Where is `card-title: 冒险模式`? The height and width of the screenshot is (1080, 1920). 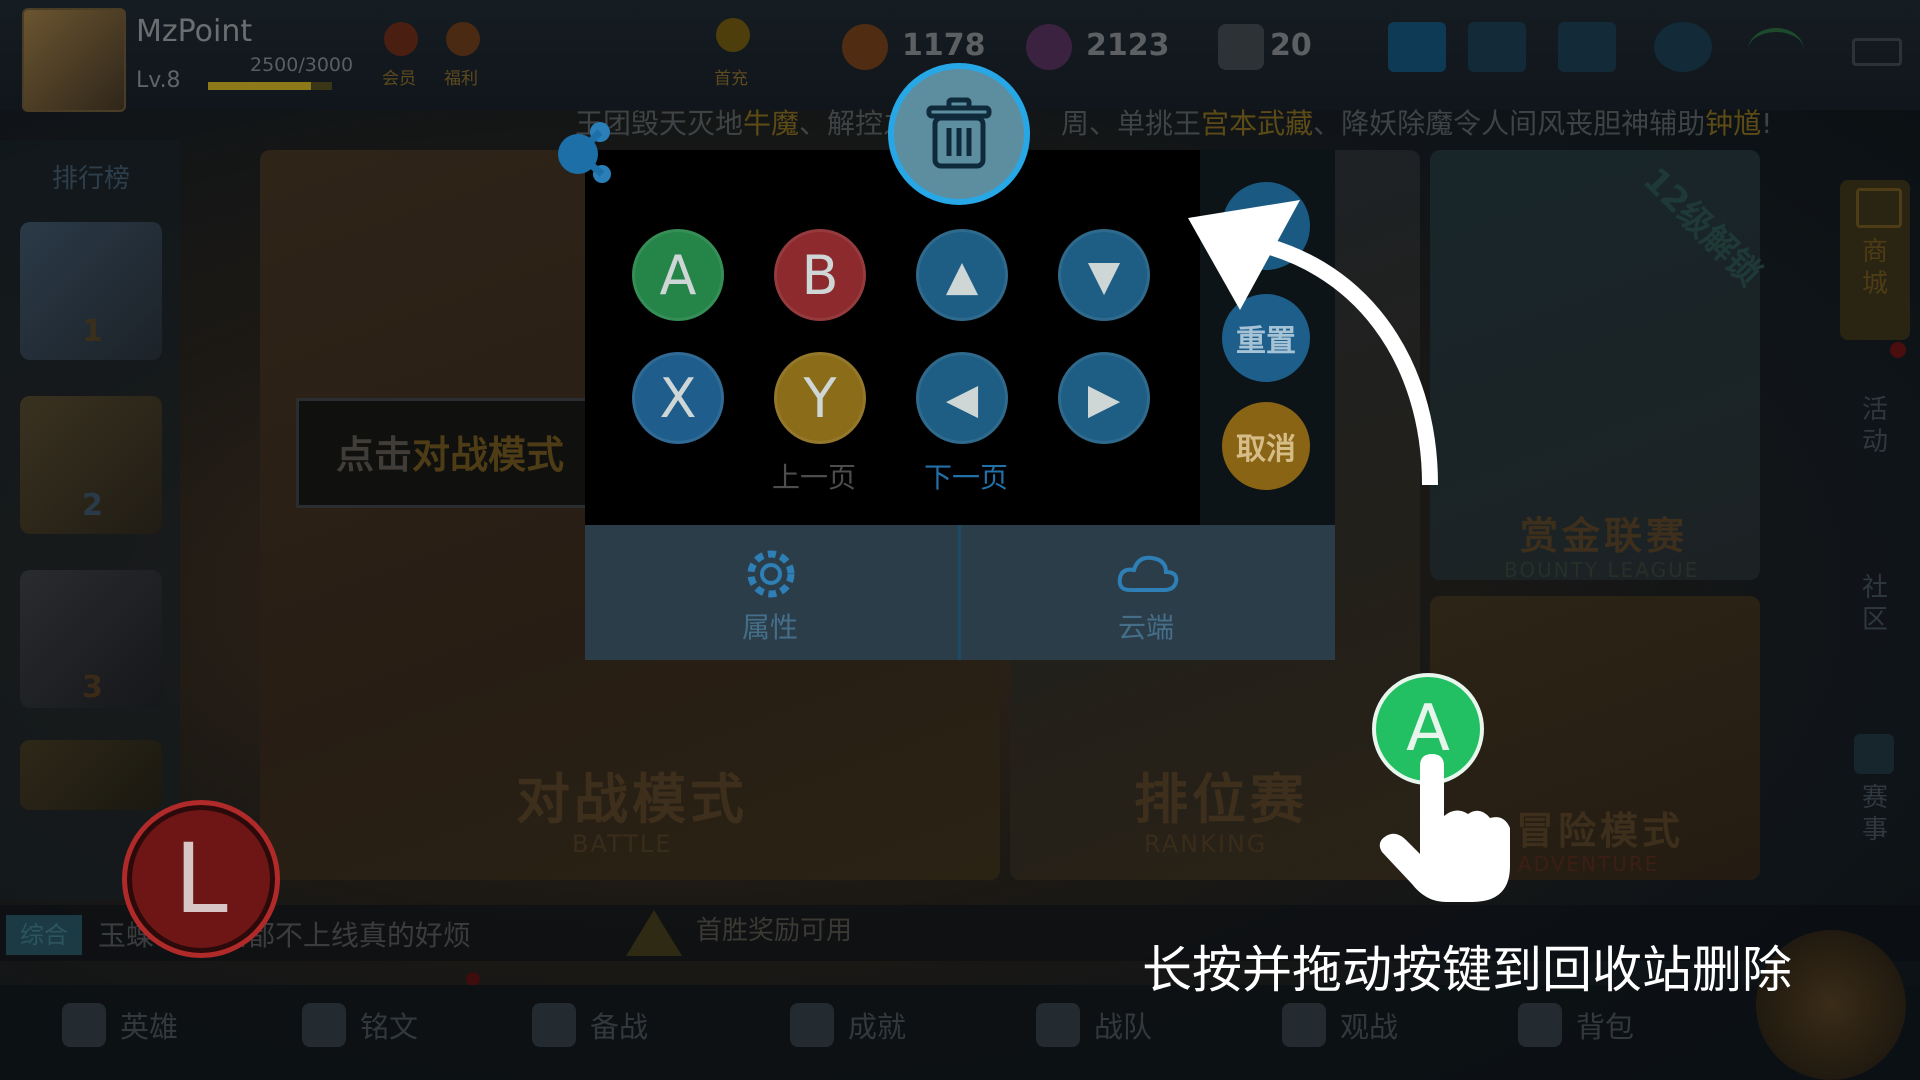
card-title: 冒险模式 is located at coordinates (1600, 831).